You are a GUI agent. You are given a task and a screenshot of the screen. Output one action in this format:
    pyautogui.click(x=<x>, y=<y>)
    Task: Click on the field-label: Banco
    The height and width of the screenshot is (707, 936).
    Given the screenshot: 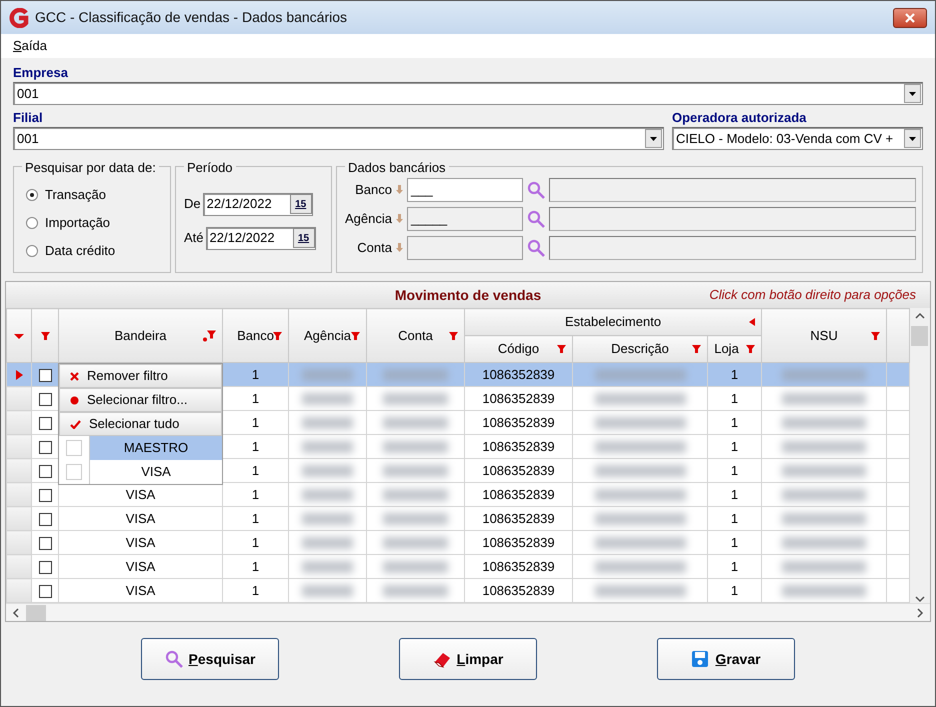 What is the action you would take?
    pyautogui.click(x=373, y=189)
    